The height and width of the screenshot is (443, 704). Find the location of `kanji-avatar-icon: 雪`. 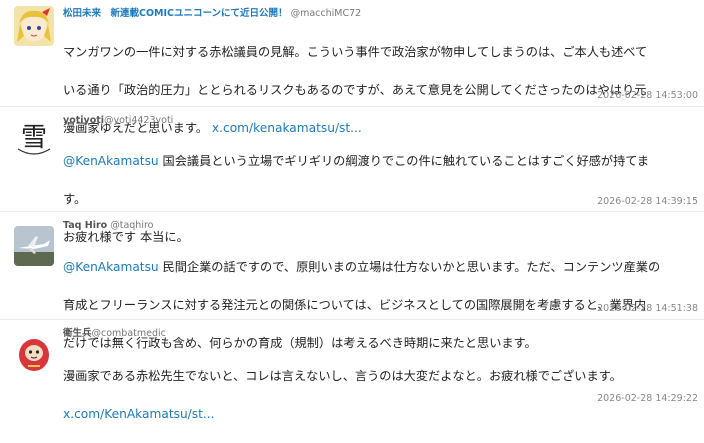

kanji-avatar-icon: 雪 is located at coordinates (34, 139).